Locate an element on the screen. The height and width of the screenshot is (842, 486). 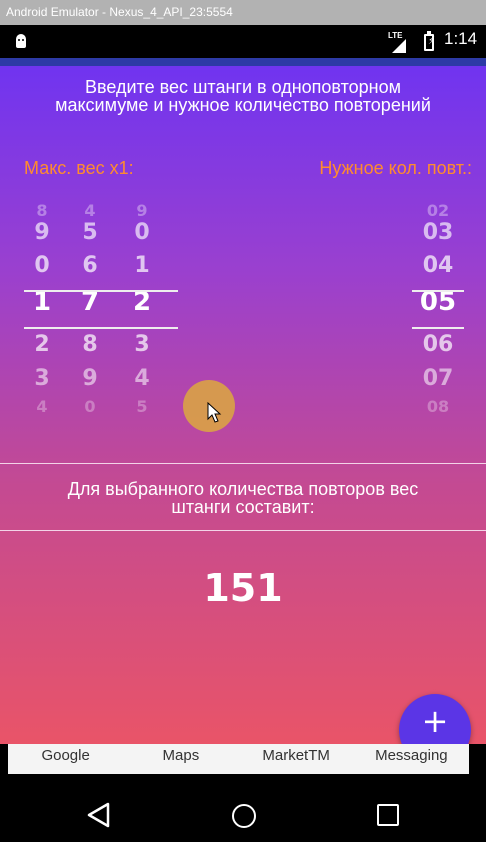
reps-label: Нужное кол. повт.: is located at coordinates (395, 168).